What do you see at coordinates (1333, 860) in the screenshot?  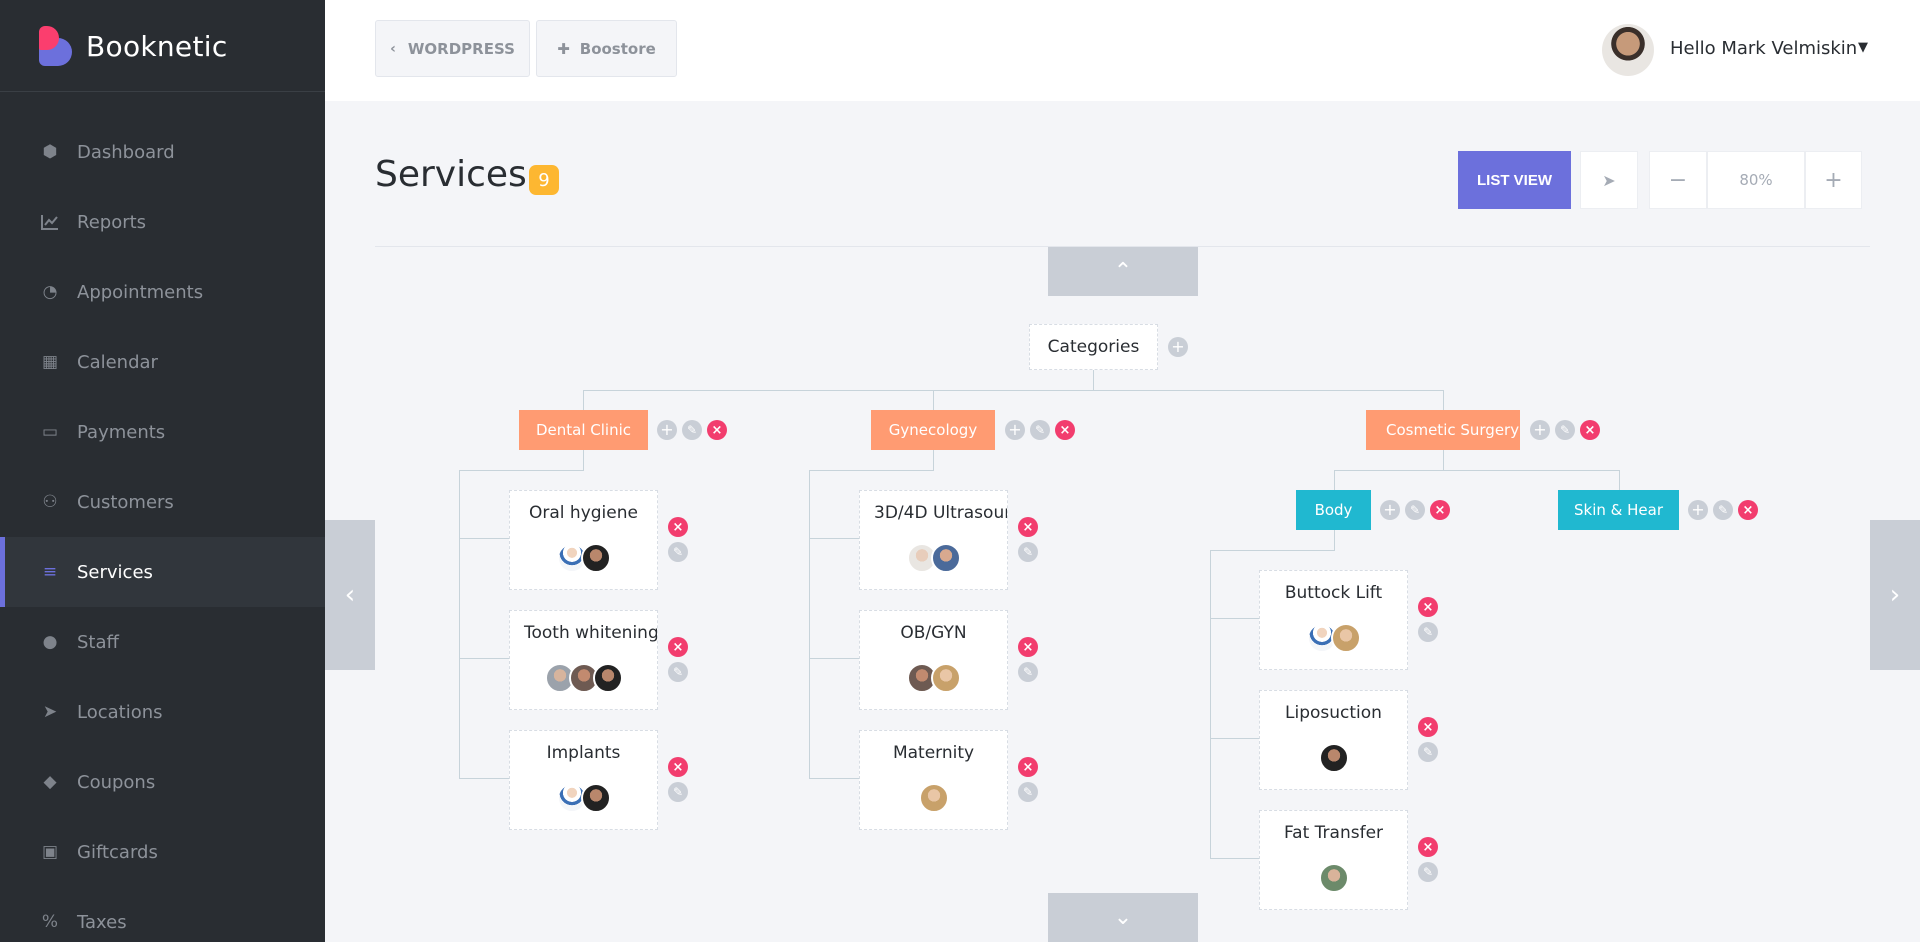 I see `service-card: Fat Transfer` at bounding box center [1333, 860].